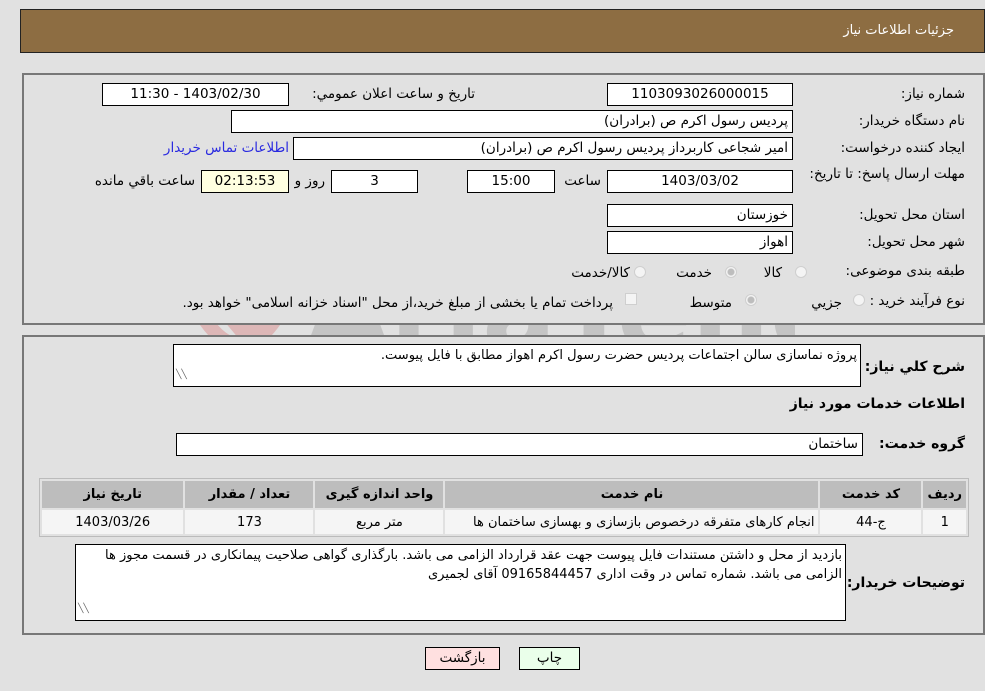 This screenshot has width=985, height=691. Describe the element at coordinates (859, 300) in the screenshot. I see `process-radio-minor` at that location.